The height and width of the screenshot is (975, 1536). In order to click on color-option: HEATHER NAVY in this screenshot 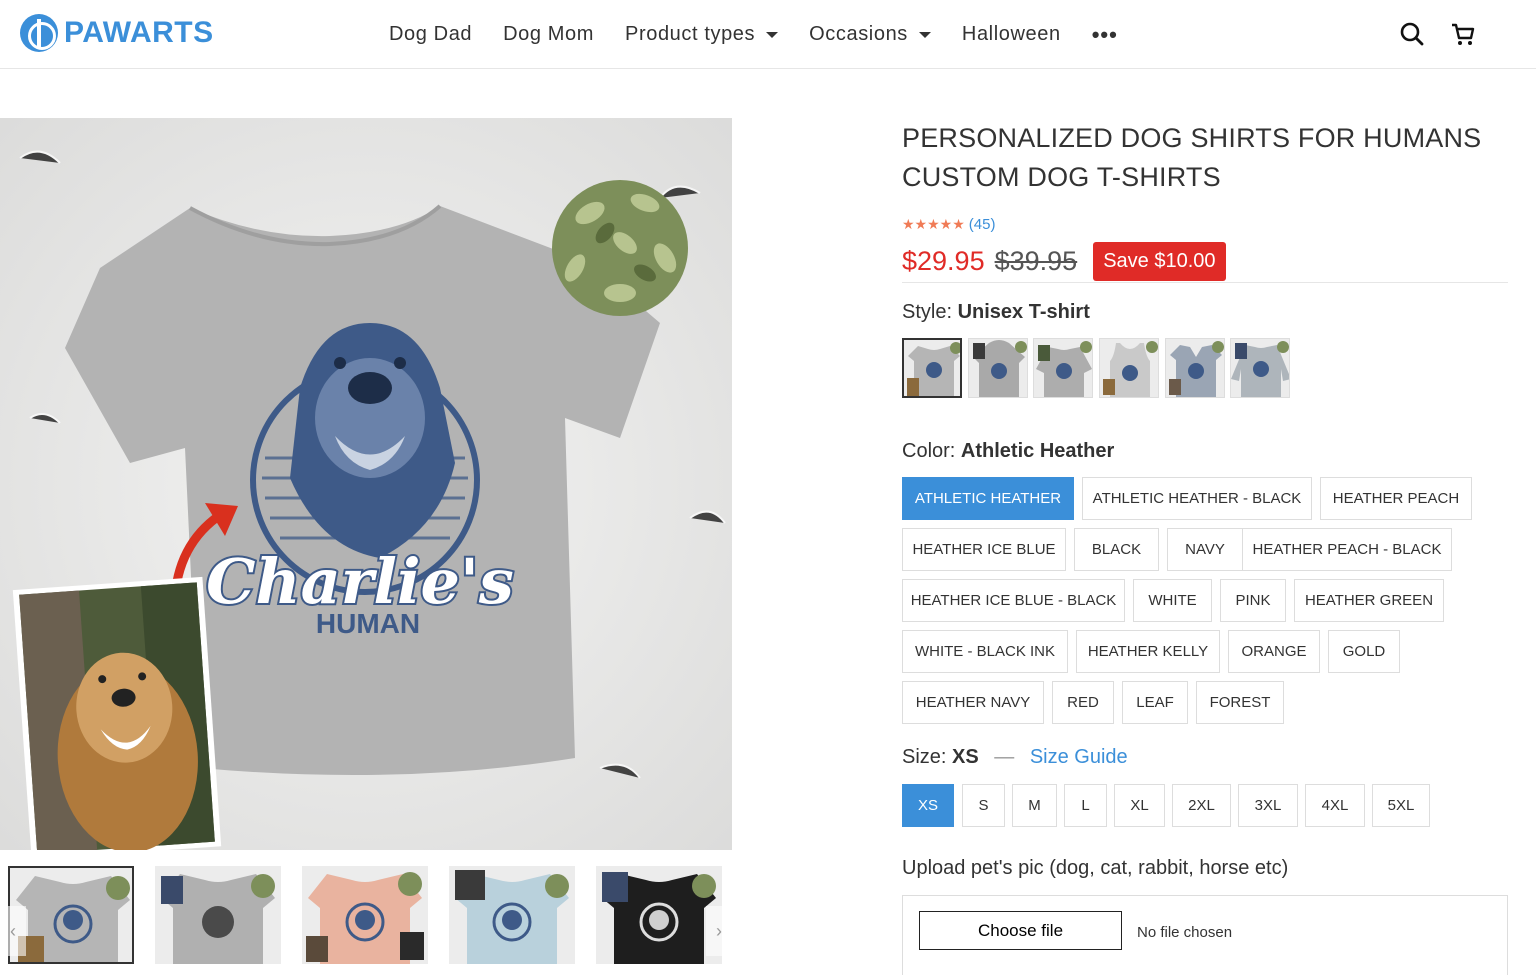, I will do `click(973, 702)`.